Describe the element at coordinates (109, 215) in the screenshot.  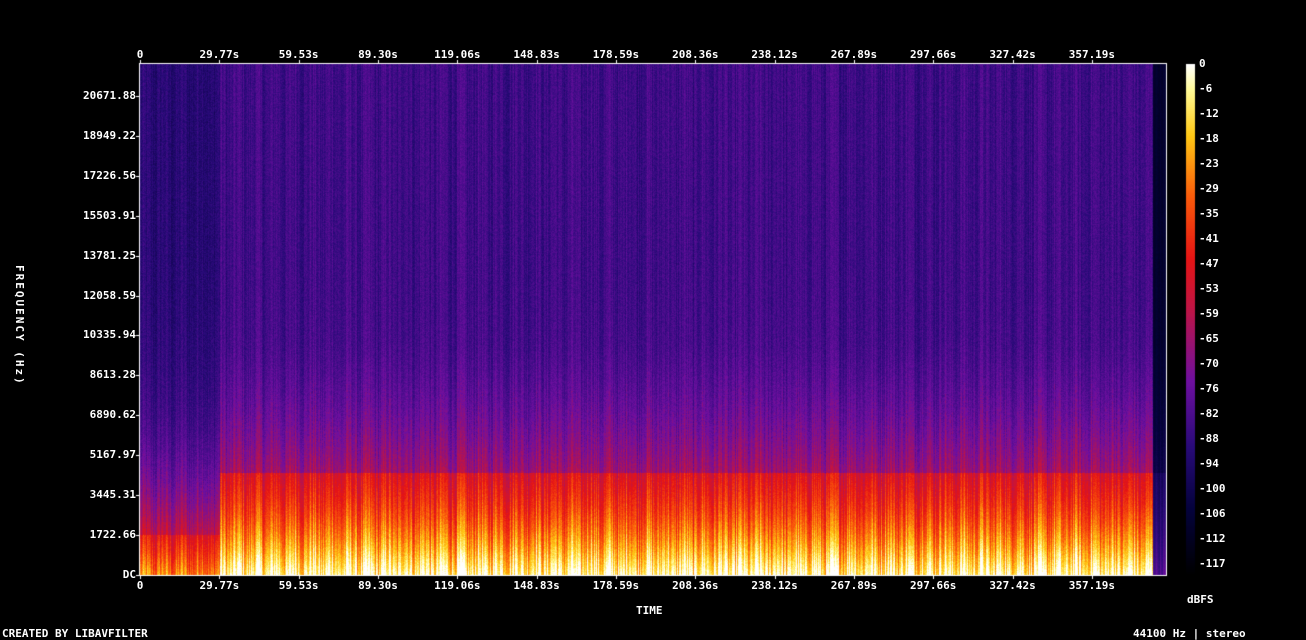
I see `y-tick-label: 15503.91` at that location.